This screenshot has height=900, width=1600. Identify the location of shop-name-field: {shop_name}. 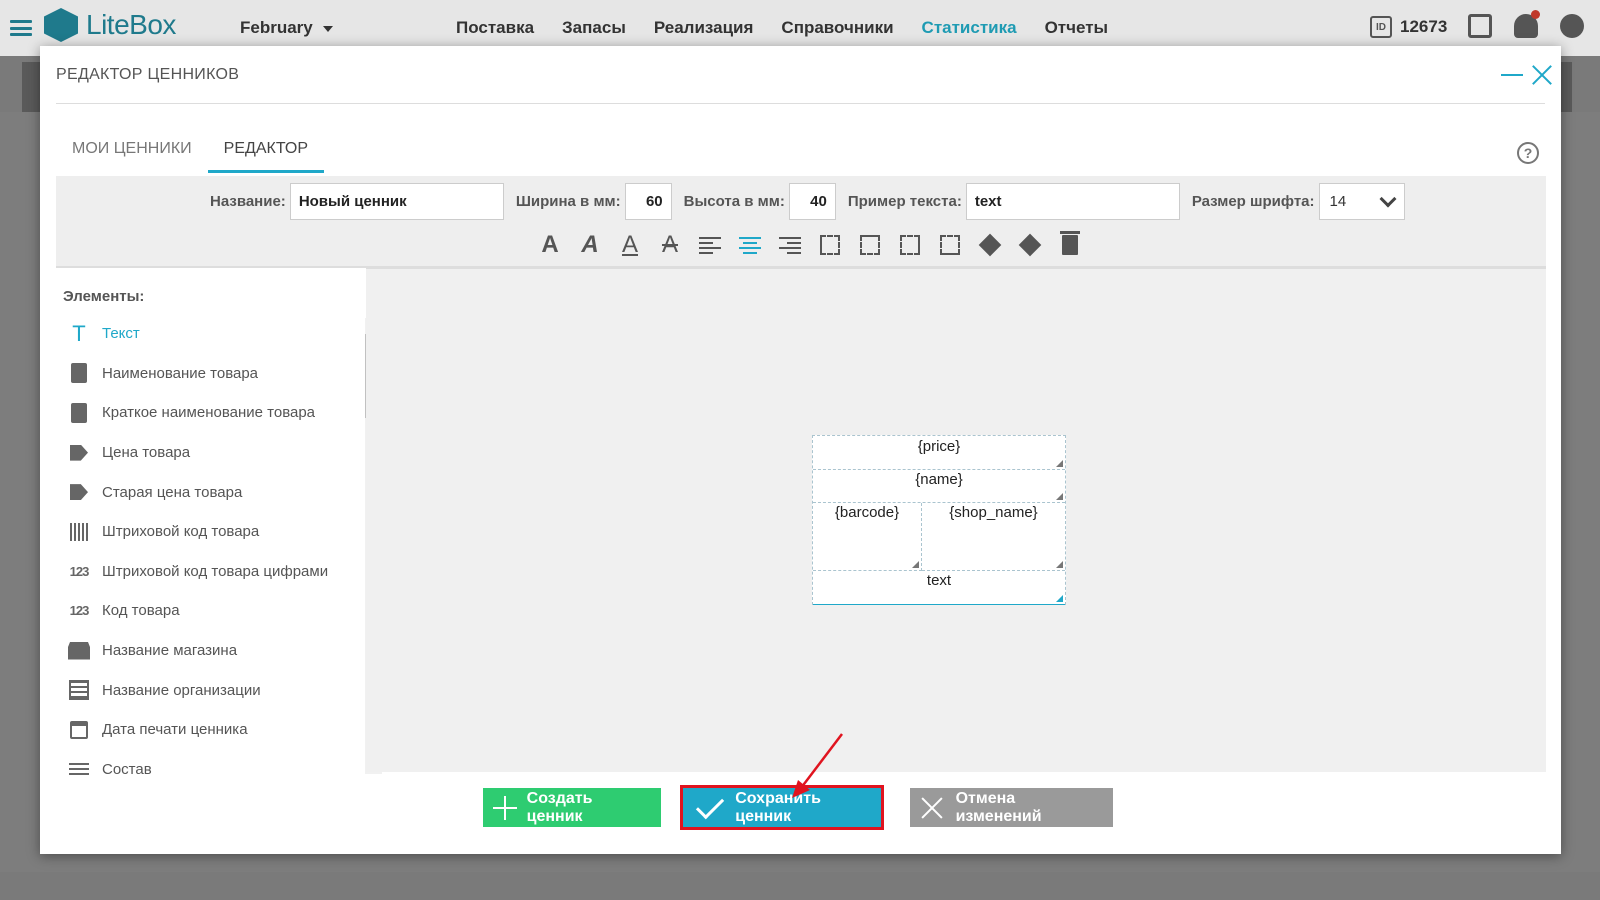
(993, 537).